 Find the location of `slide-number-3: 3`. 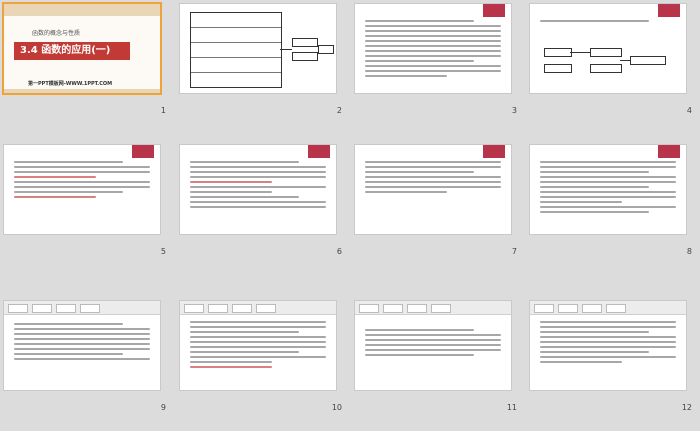

slide-number-3: 3 is located at coordinates (514, 110).